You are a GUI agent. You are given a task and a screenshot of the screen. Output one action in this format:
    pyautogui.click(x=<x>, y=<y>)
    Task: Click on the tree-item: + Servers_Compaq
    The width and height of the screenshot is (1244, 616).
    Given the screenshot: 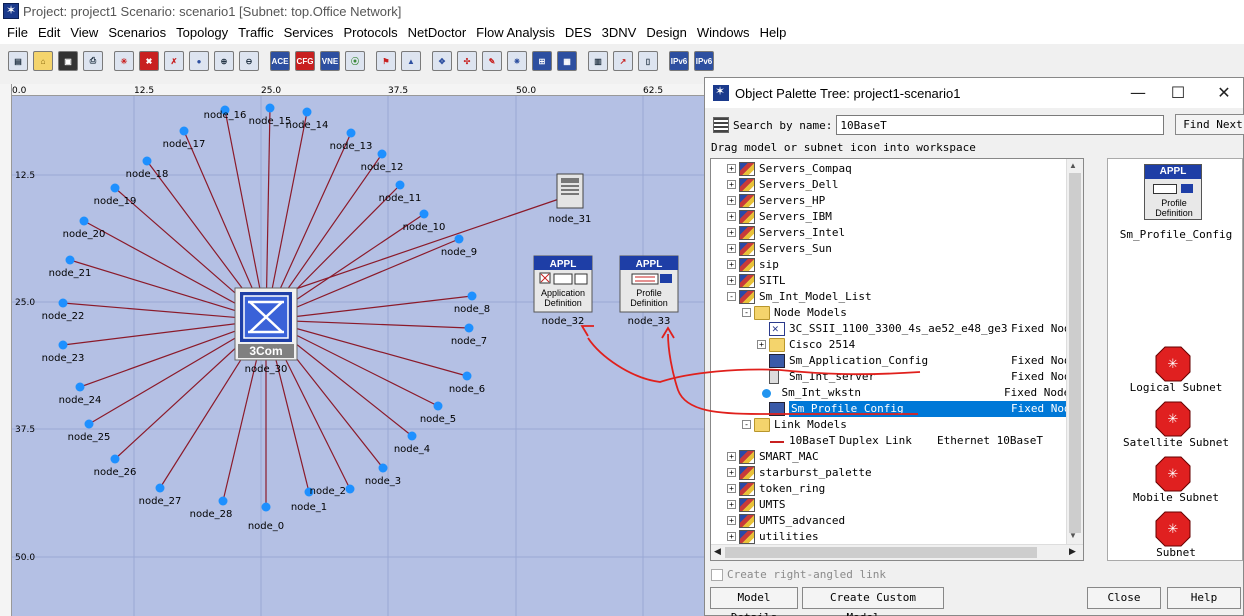 What is the action you would take?
    pyautogui.click(x=897, y=169)
    